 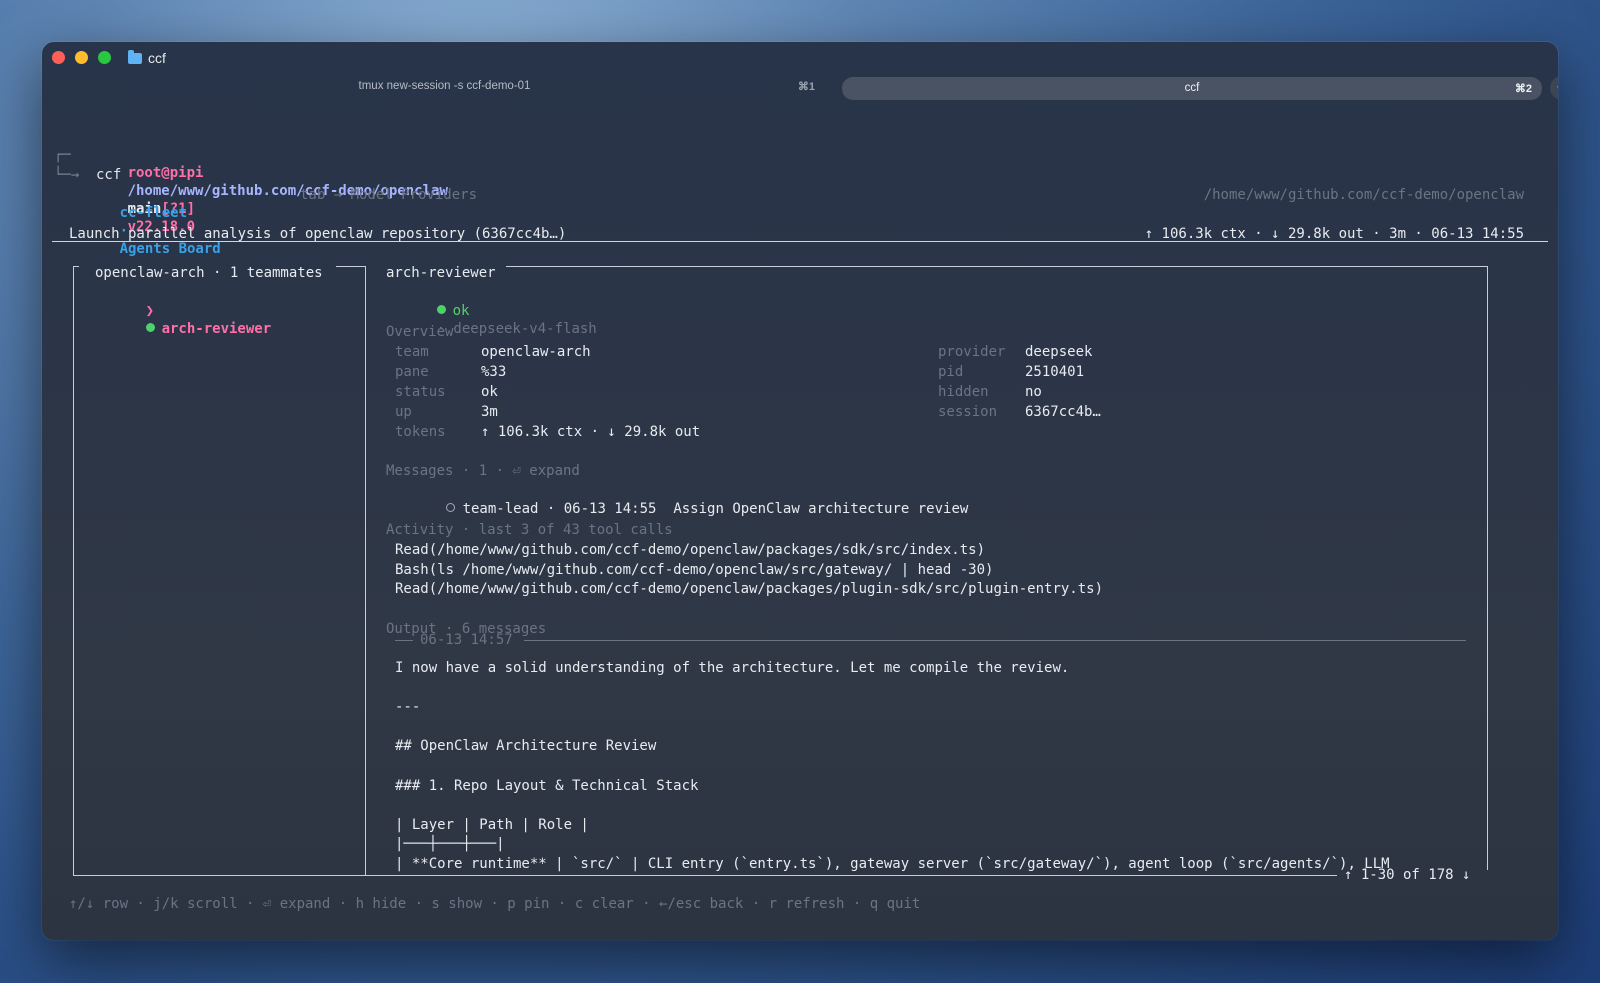 What do you see at coordinates (170, 249) in the screenshot?
I see `agents-board-title: Agents Board` at bounding box center [170, 249].